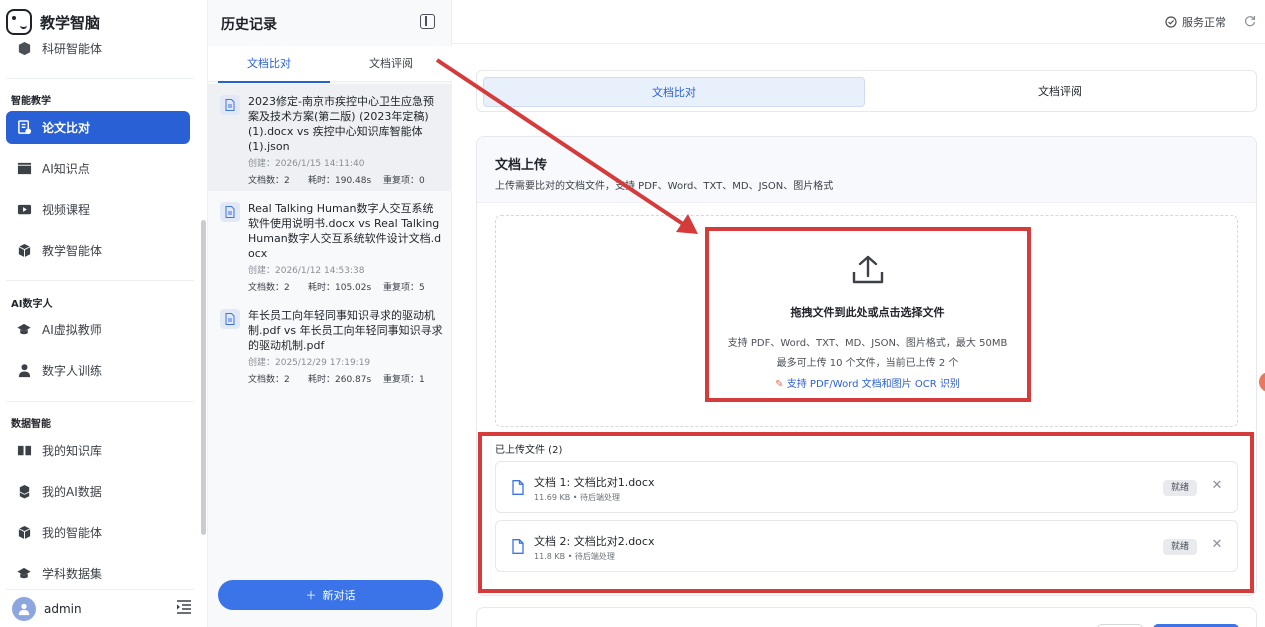 Image resolution: width=1265 pixels, height=627 pixels. Describe the element at coordinates (72, 533) in the screenshot. I see `sidebar-item-label: 我的智能体` at that location.